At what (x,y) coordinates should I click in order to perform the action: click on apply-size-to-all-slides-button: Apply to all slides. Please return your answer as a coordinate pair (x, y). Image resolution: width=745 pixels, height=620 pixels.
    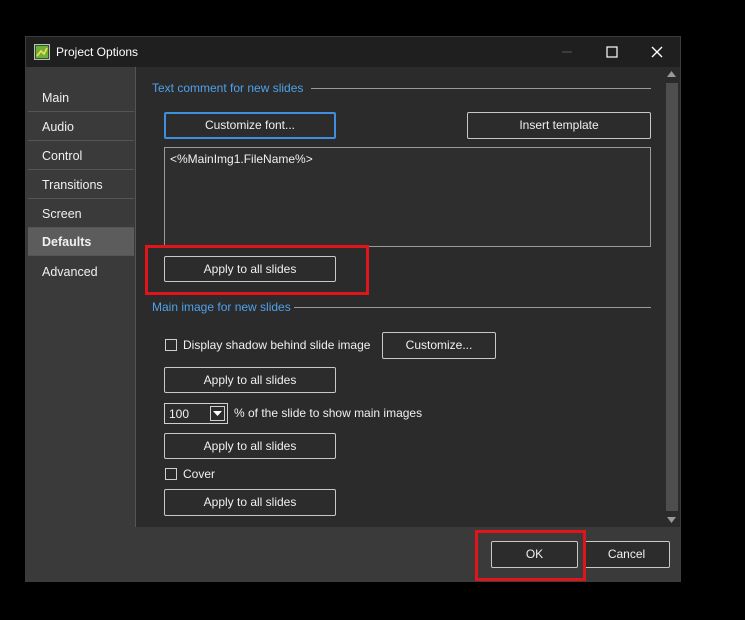
    Looking at the image, I should click on (250, 446).